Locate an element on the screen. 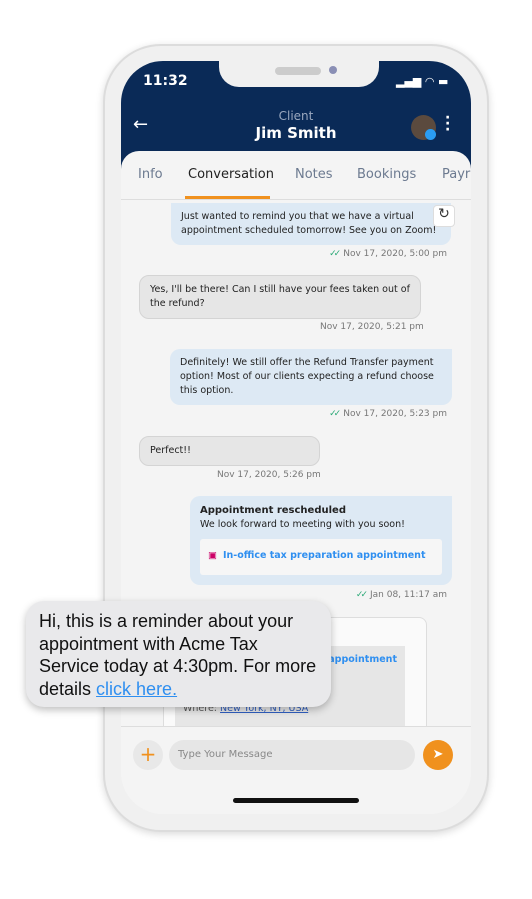  divider is located at coordinates (296, 199).